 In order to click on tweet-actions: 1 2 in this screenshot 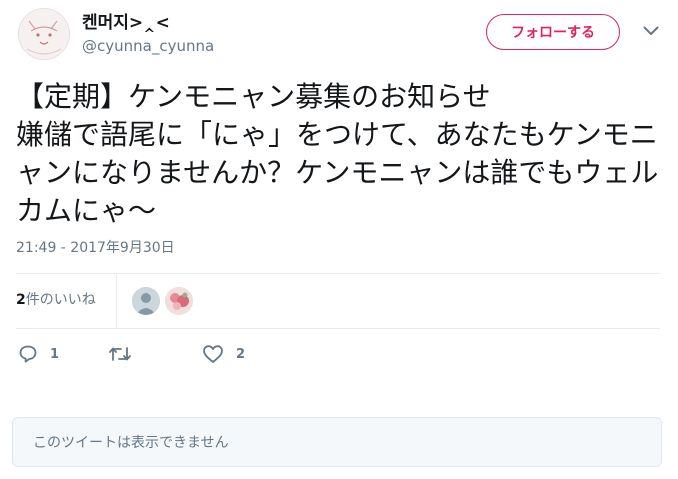, I will do `click(338, 354)`.